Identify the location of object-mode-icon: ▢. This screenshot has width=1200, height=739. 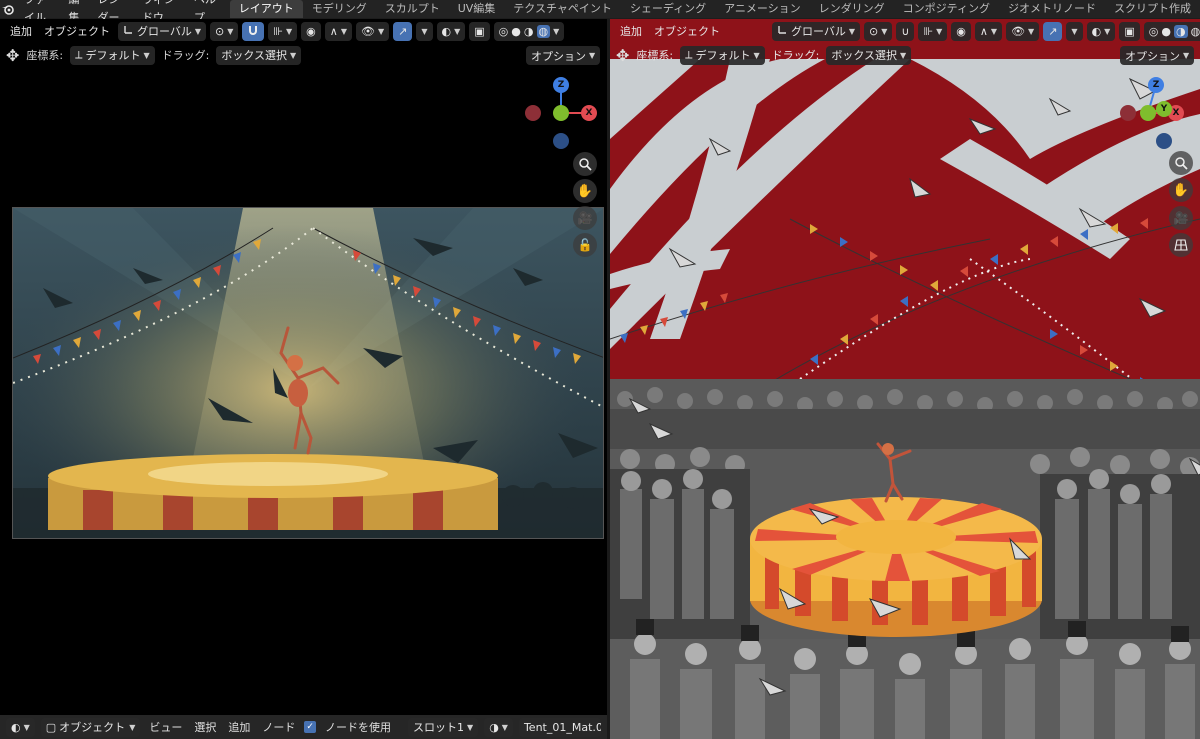
(51, 727).